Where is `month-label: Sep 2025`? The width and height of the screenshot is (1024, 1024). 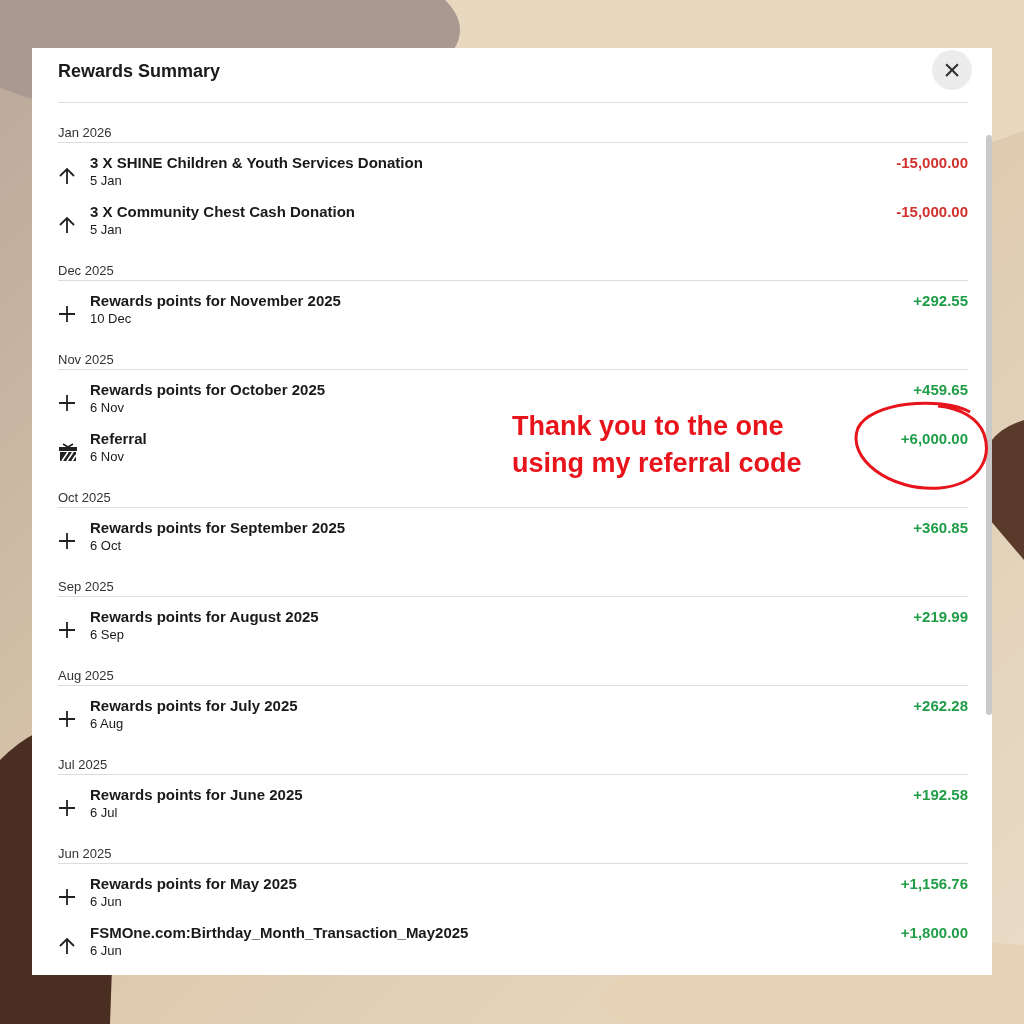 month-label: Sep 2025 is located at coordinates (86, 586).